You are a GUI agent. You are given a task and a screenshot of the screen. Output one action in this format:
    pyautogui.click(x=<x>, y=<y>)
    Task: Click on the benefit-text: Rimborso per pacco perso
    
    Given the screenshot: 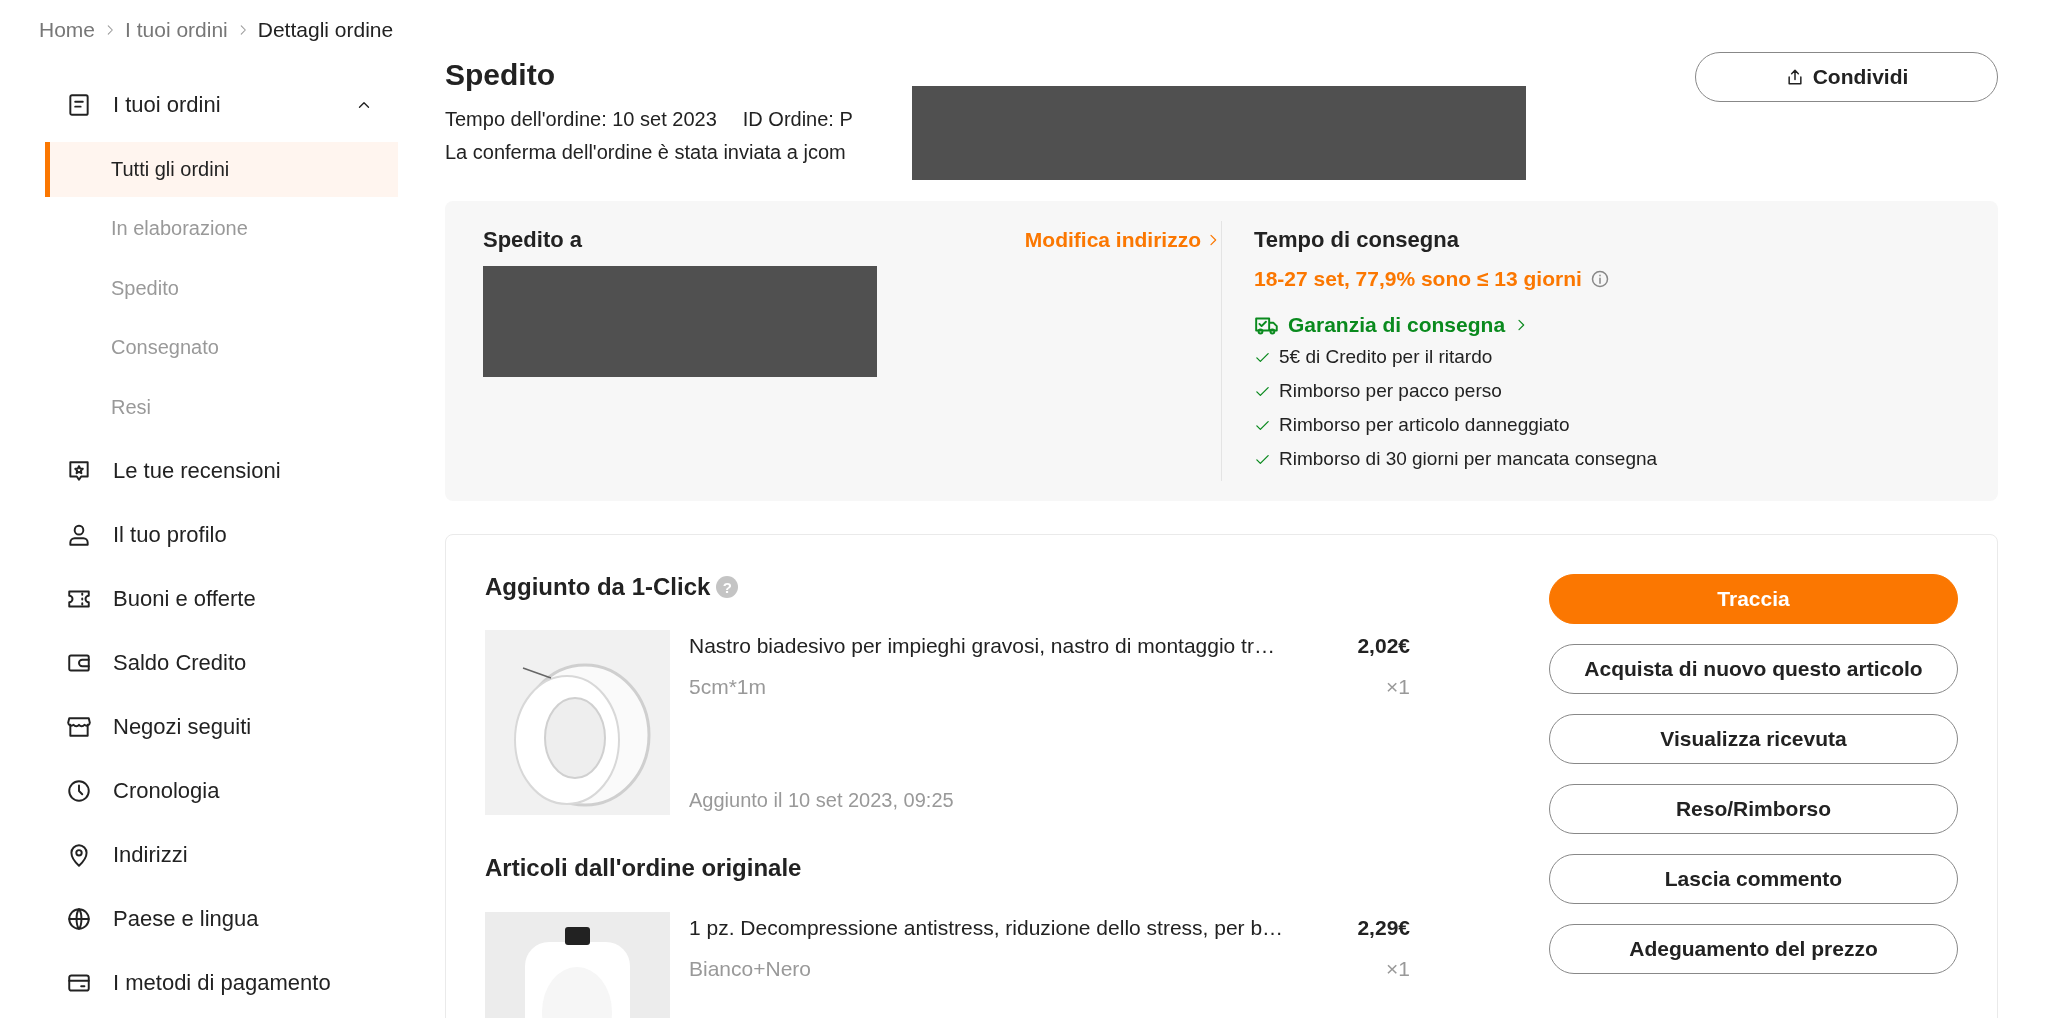 What is the action you would take?
    pyautogui.click(x=1390, y=391)
    